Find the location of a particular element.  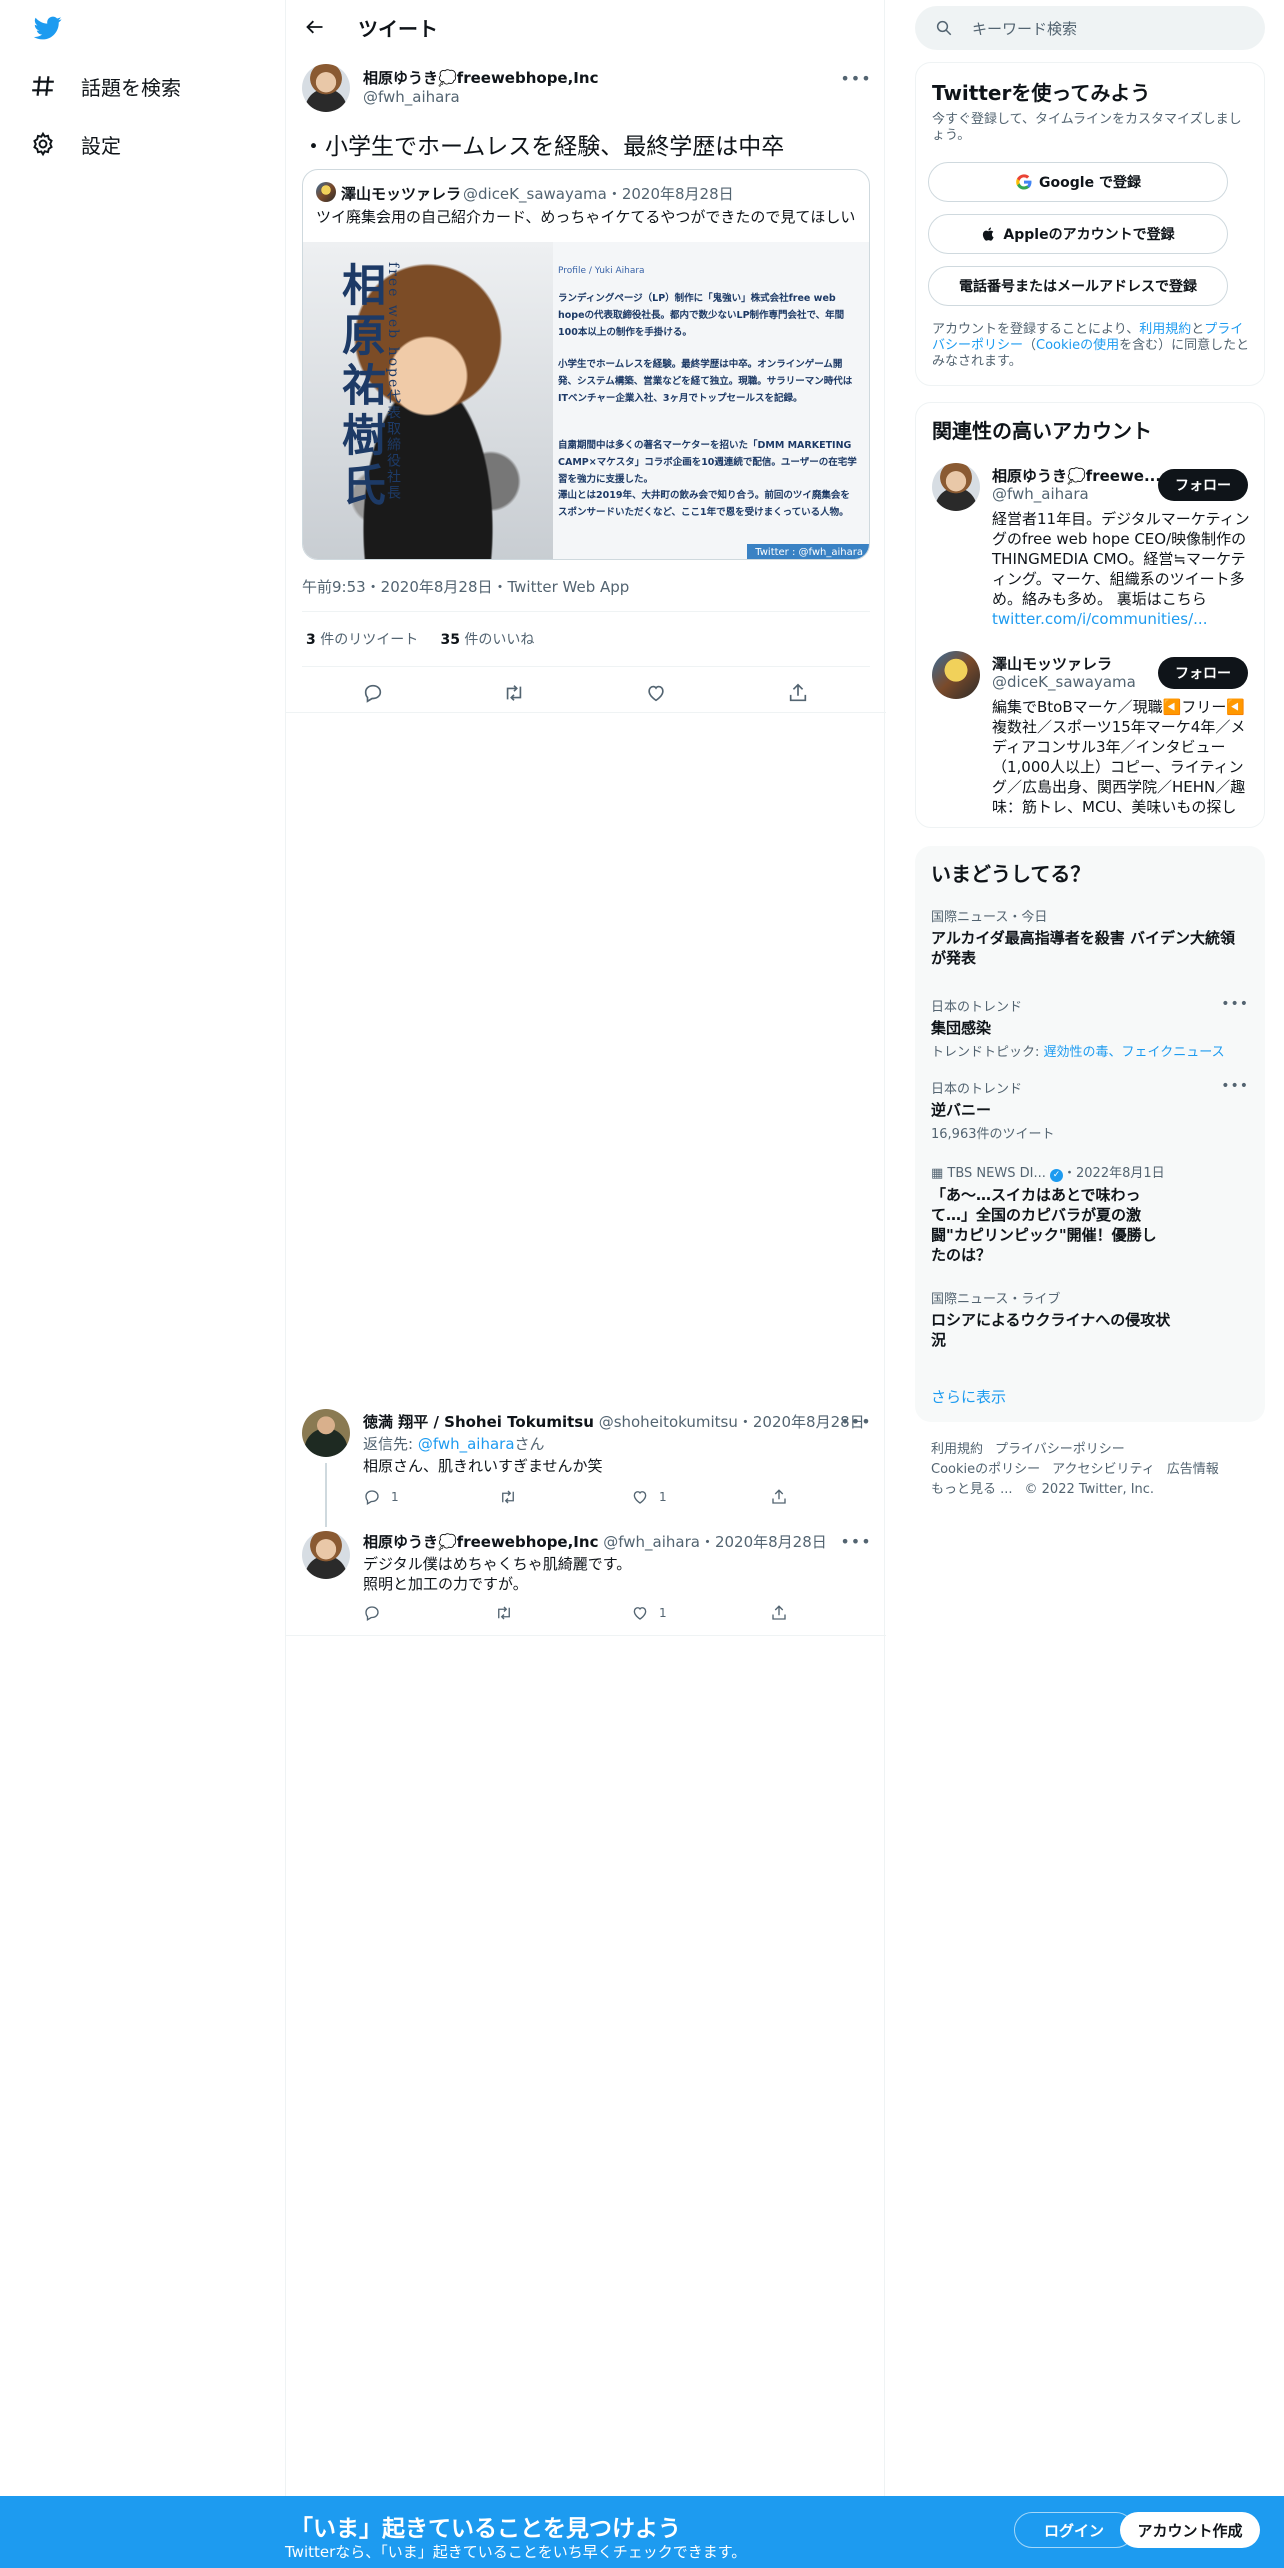

likes-stat: 35 件のいいね is located at coordinates (487, 640).